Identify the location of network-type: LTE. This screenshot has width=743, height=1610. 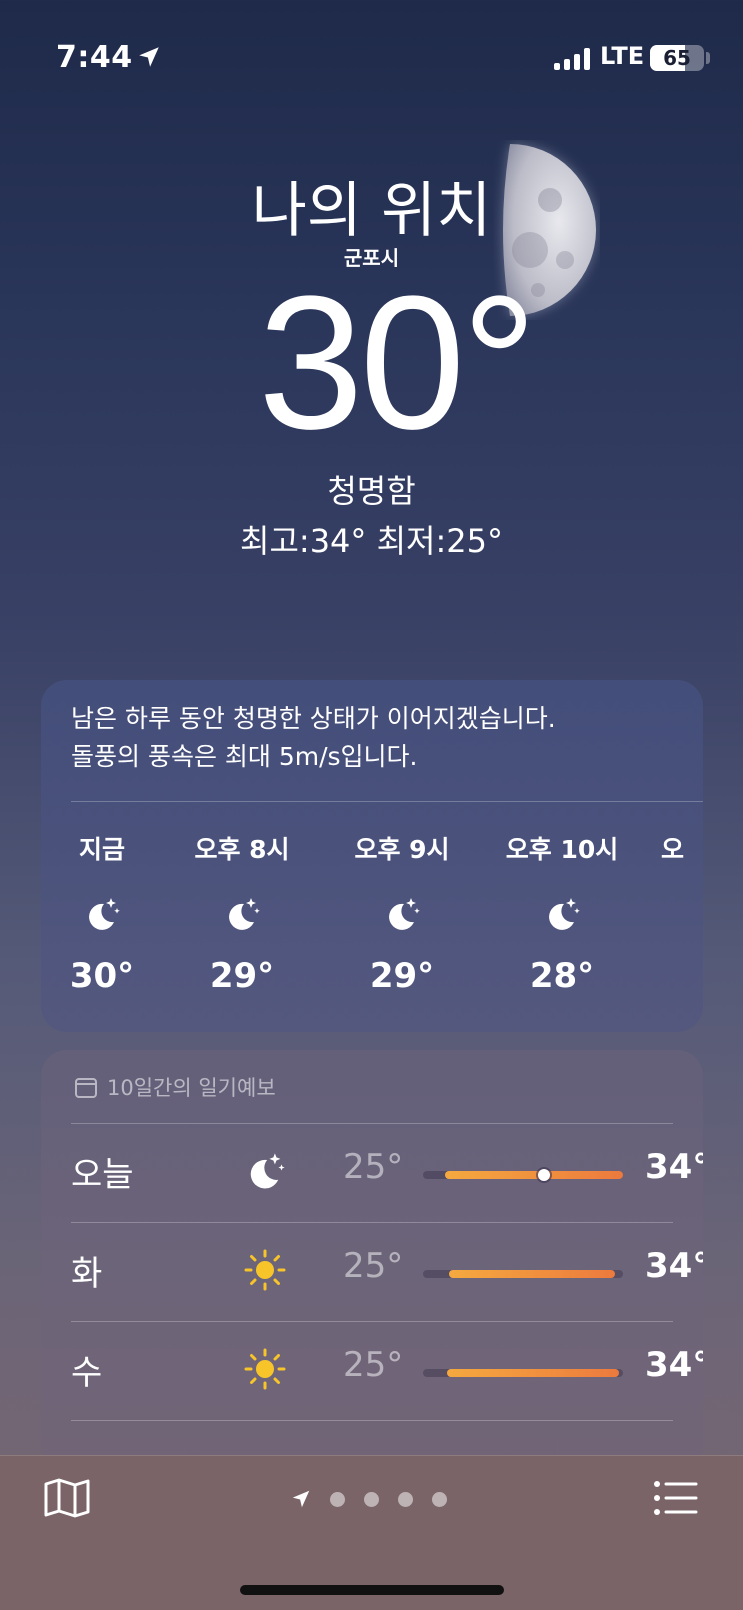
(622, 56).